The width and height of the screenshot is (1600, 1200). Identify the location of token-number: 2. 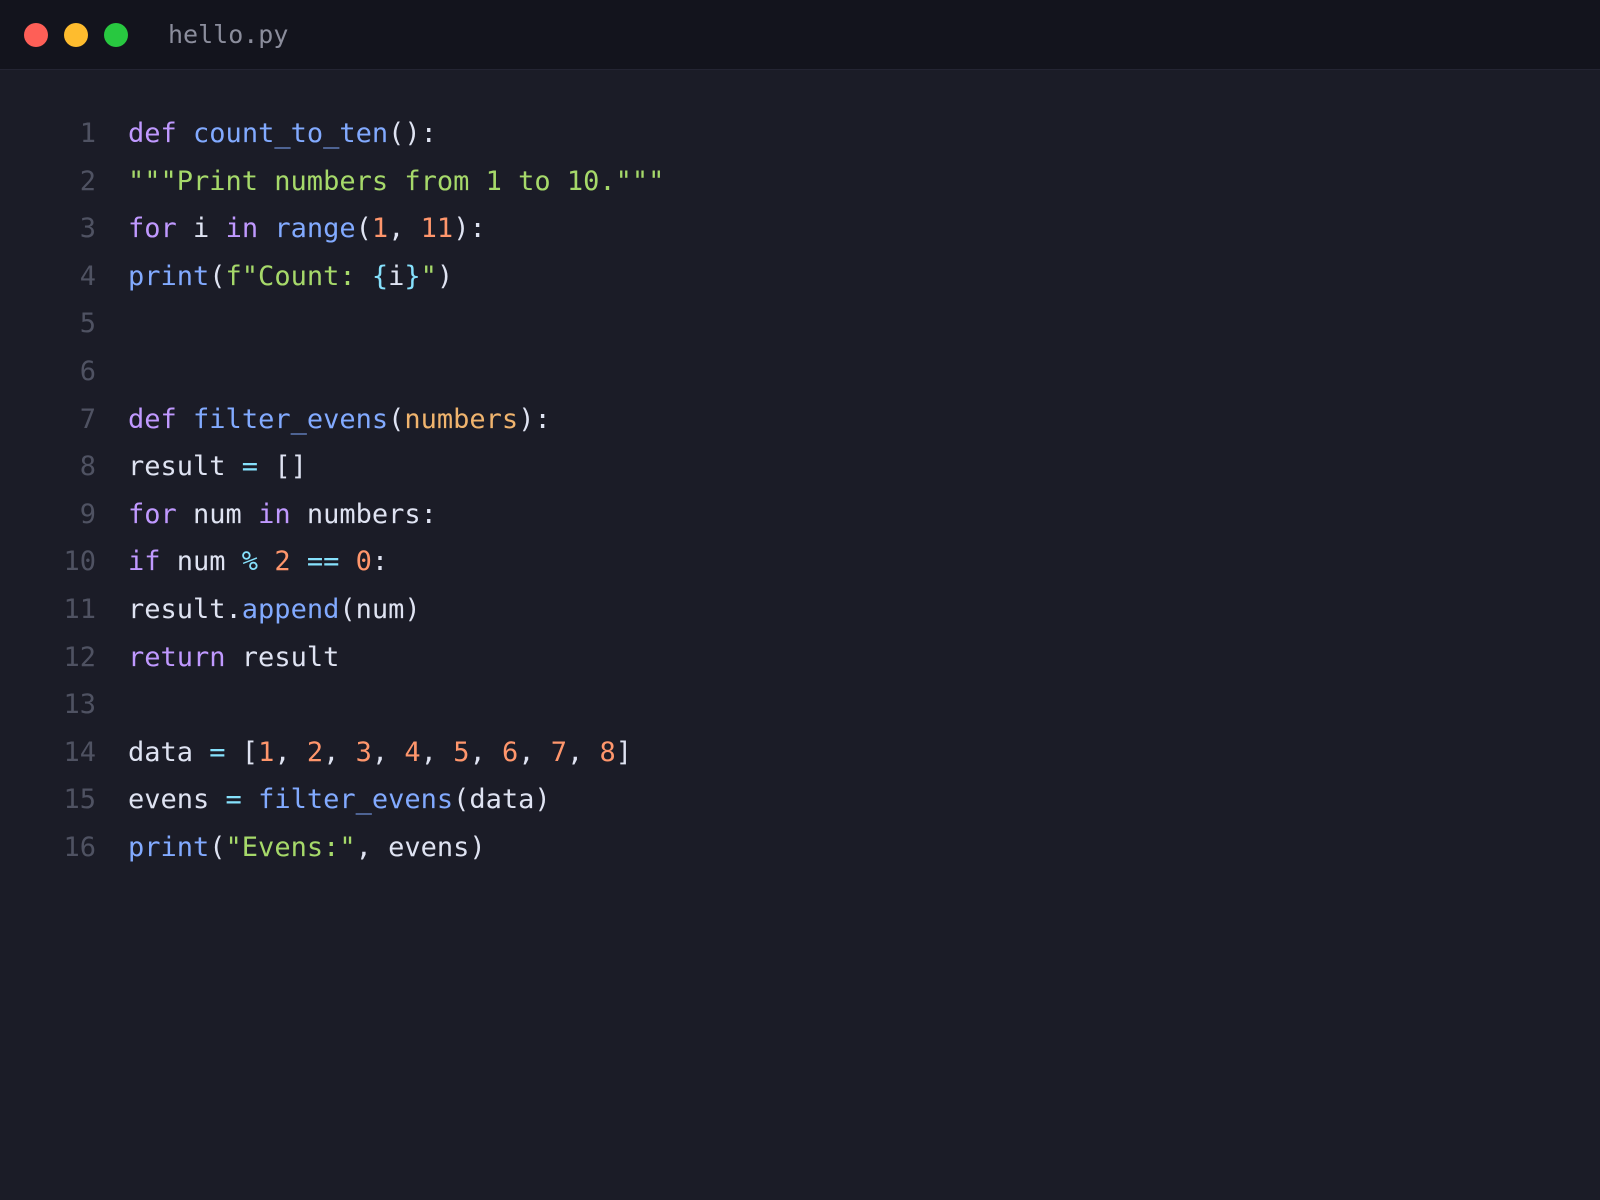
(282, 562).